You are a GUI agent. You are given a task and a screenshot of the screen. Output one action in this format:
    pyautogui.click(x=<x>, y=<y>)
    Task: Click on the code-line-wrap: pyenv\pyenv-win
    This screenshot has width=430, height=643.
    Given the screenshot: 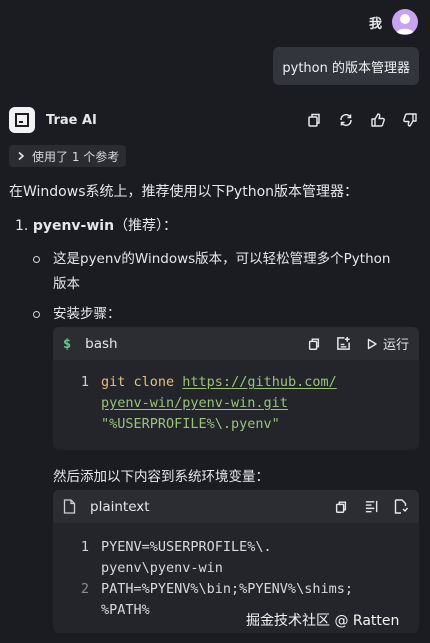 What is the action you would take?
    pyautogui.click(x=236, y=568)
    